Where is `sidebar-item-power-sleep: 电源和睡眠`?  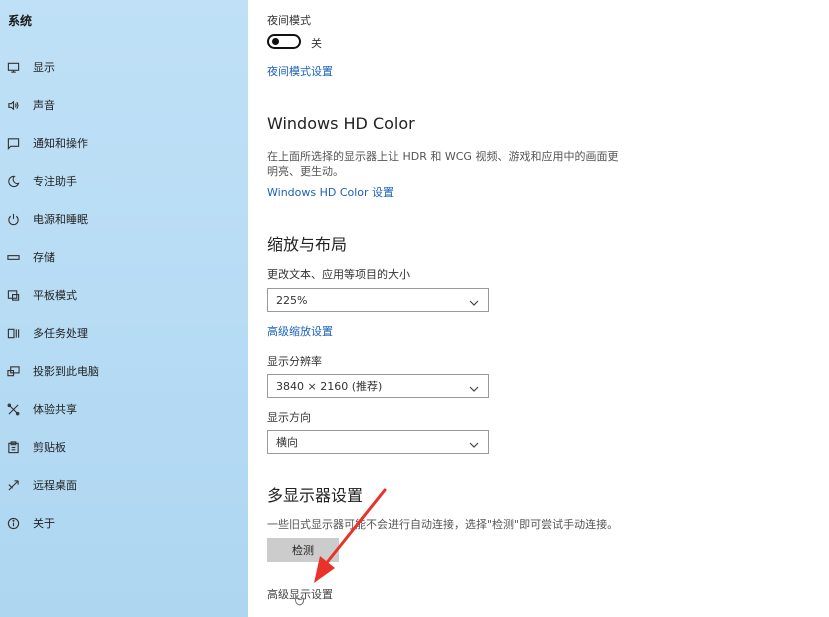 sidebar-item-power-sleep: 电源和睡眠 is located at coordinates (124, 219).